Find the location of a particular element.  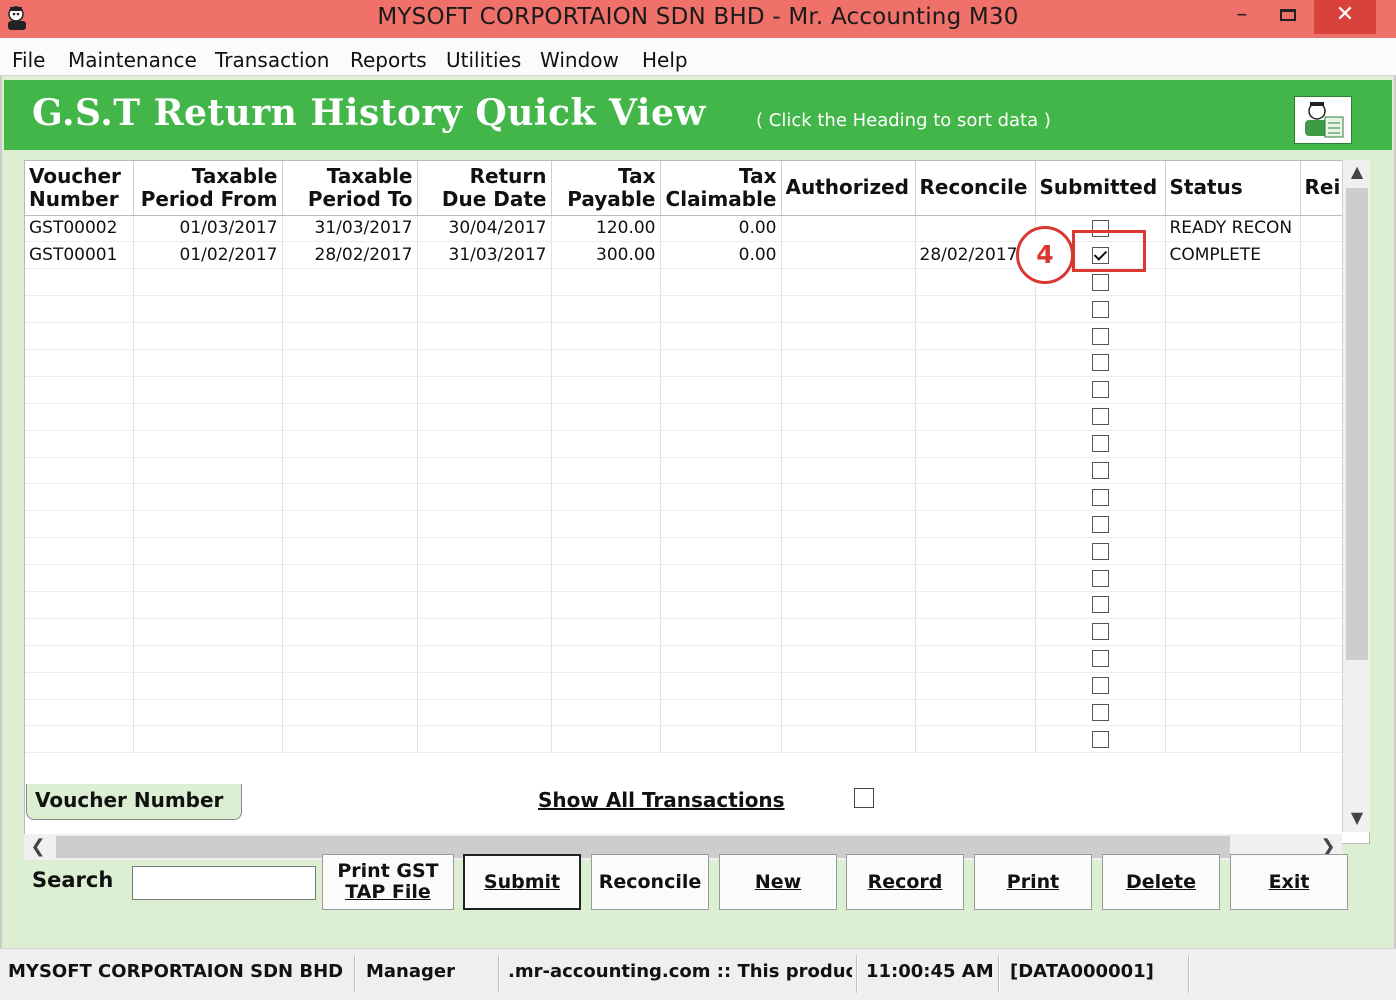

cell-tax-claimable: 0.00 is located at coordinates (721, 229).